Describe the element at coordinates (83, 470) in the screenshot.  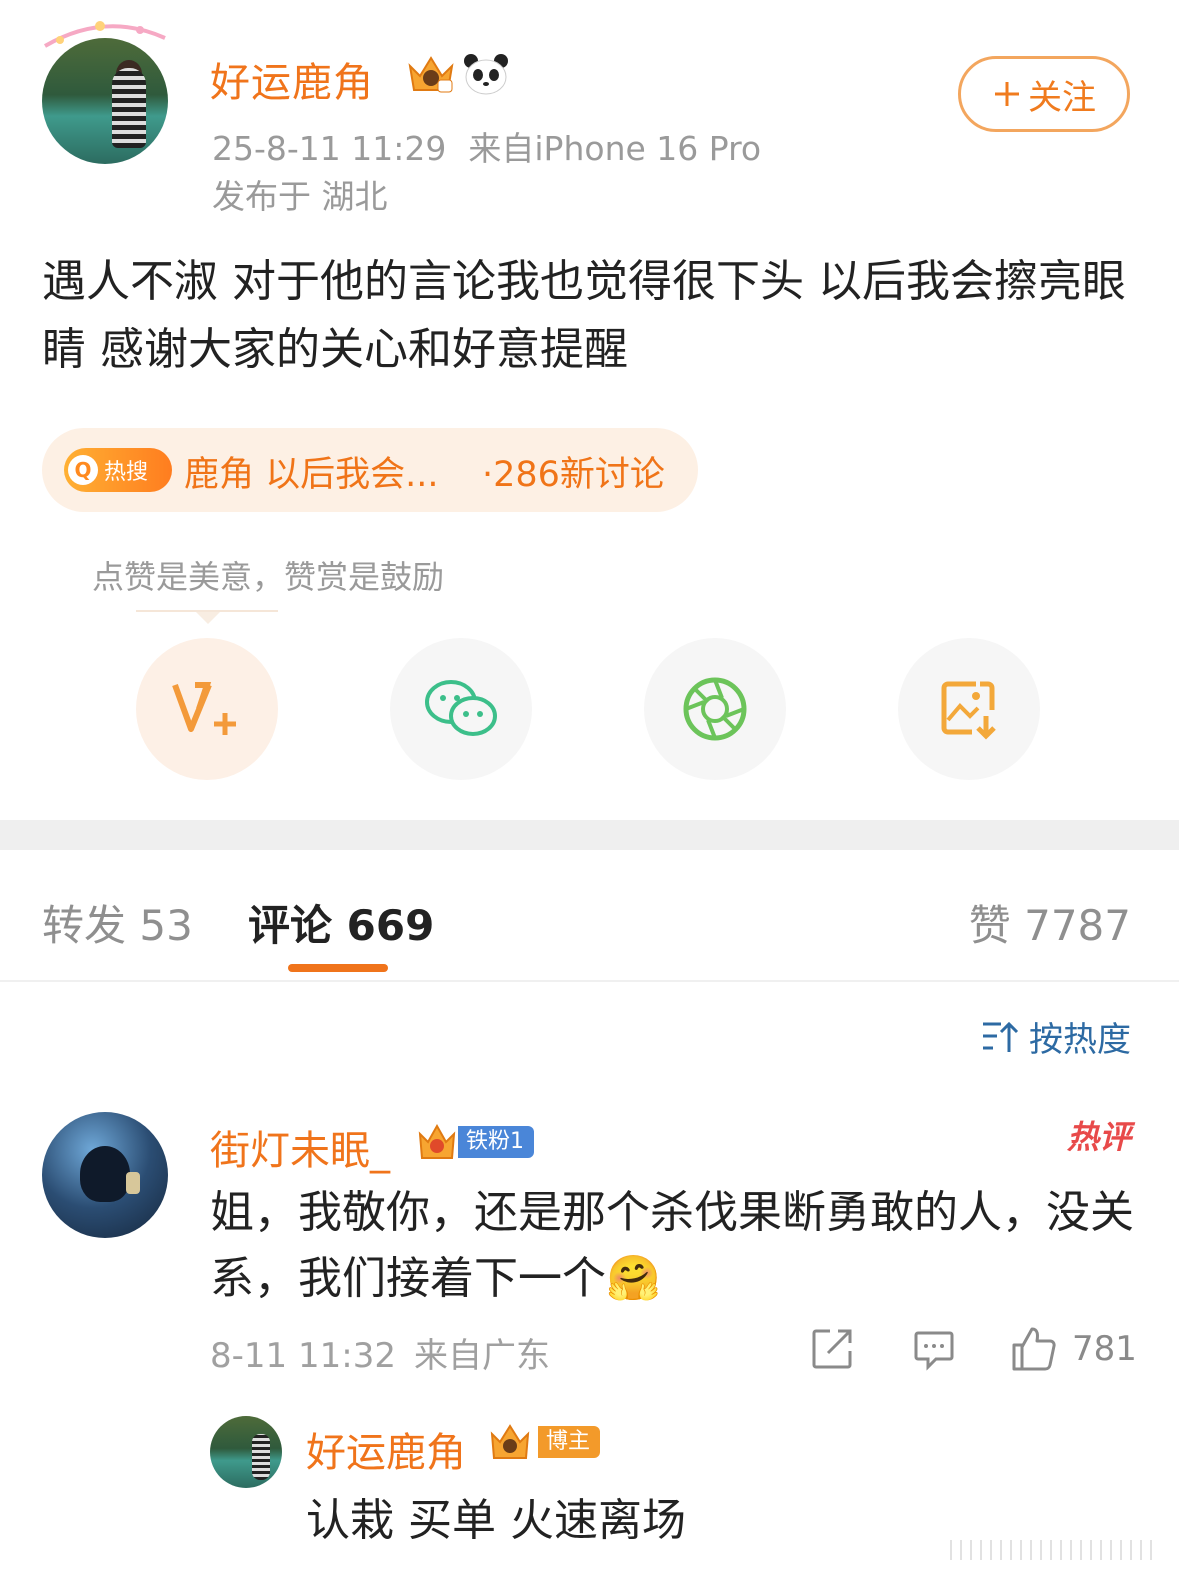
I see `search-icon: Q` at that location.